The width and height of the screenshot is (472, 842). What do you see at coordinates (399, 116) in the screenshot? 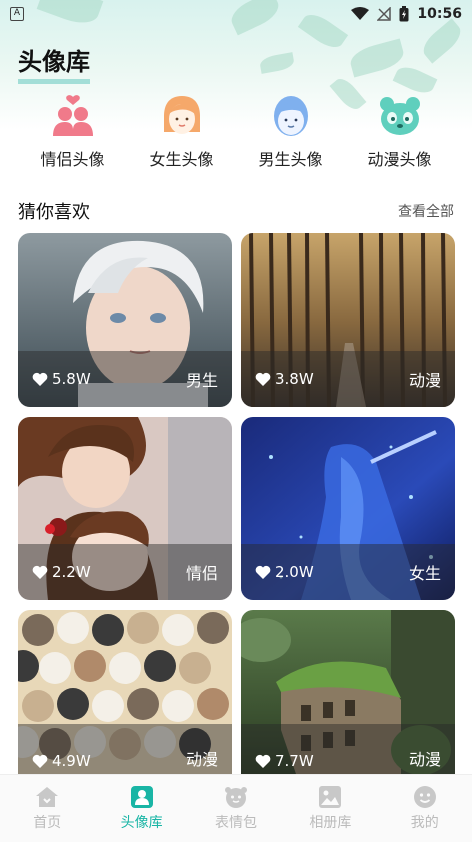
I see `panda-icon` at bounding box center [399, 116].